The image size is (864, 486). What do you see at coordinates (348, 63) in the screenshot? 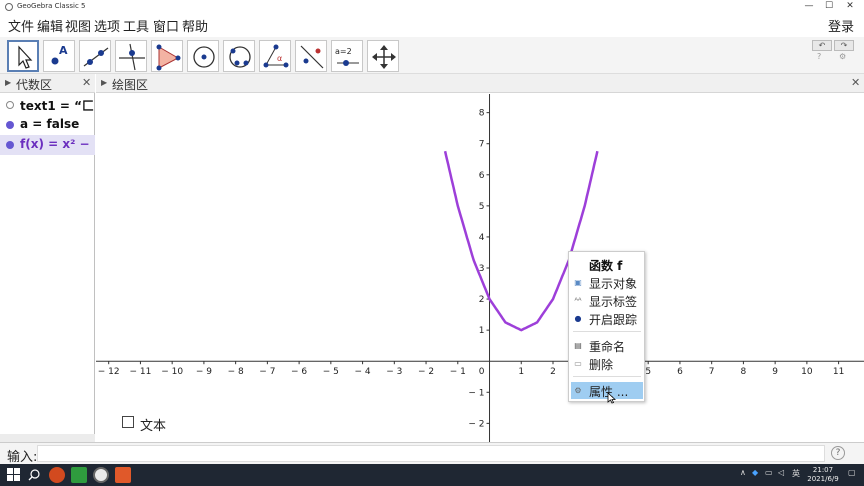
I see `slider-icon` at bounding box center [348, 63].